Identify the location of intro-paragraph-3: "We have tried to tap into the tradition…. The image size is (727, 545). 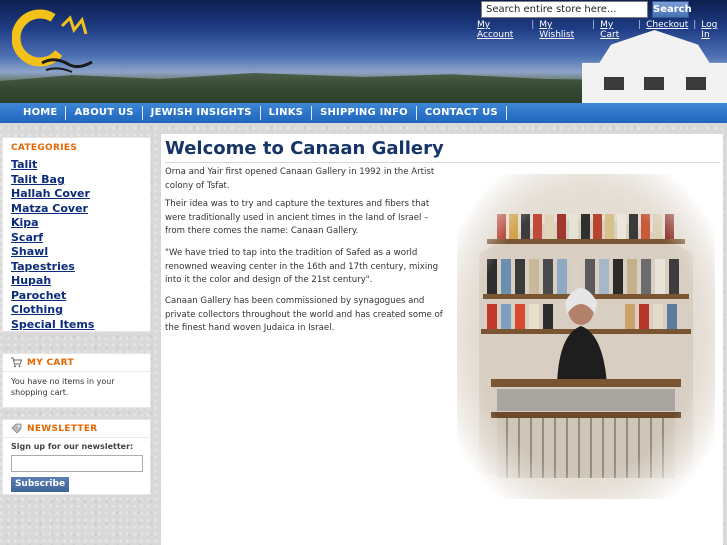
(302, 266).